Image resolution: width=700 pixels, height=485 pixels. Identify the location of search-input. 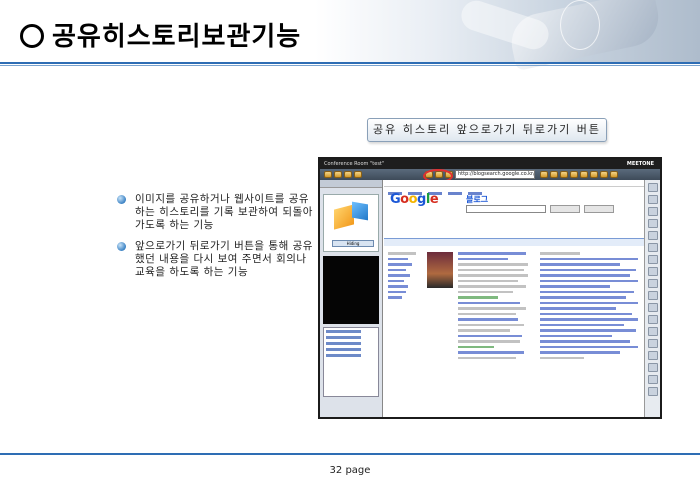
(506, 209).